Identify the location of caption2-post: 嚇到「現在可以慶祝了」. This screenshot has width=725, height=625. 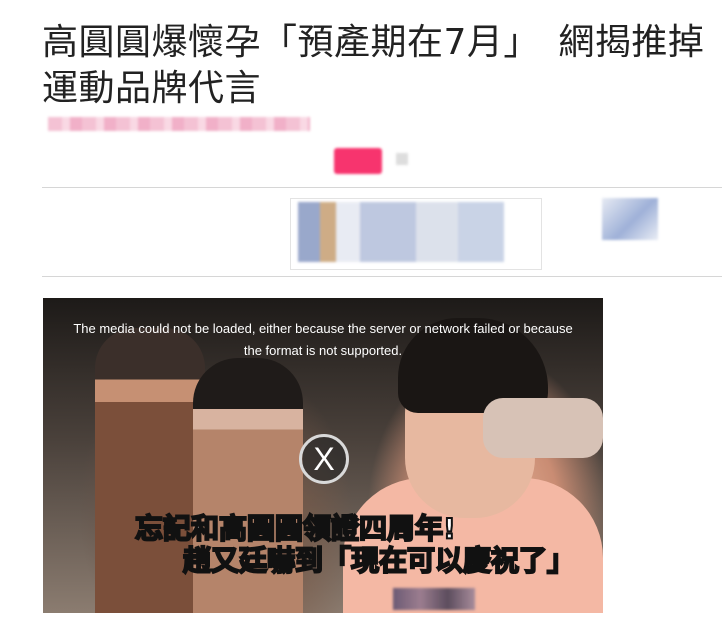
(421, 560).